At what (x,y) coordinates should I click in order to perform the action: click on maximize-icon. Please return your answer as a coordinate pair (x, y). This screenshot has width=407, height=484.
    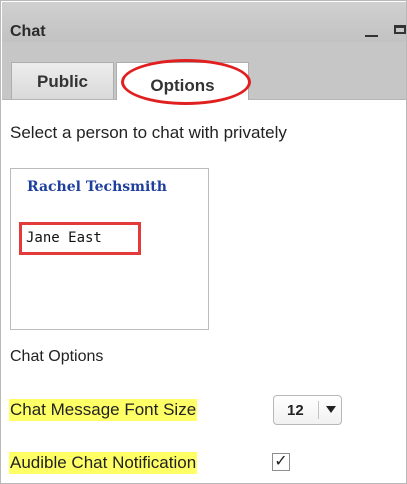
    Looking at the image, I should click on (400, 29).